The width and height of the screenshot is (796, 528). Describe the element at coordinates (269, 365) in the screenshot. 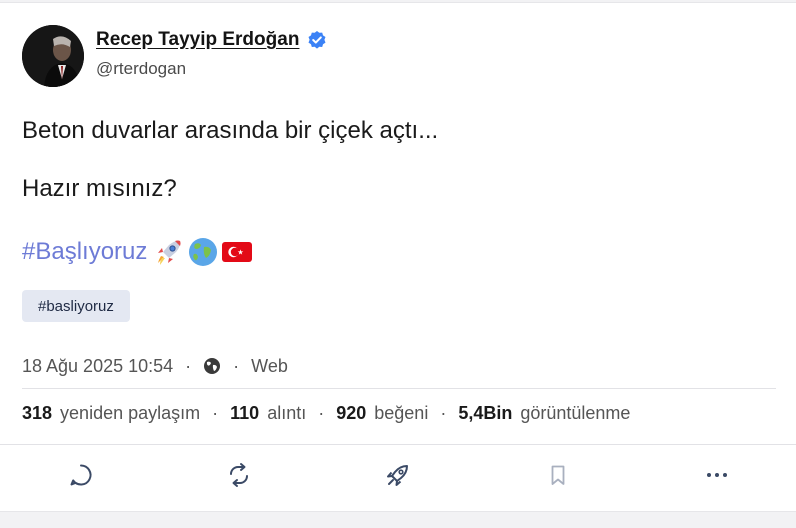

I see `post-source: Web` at that location.